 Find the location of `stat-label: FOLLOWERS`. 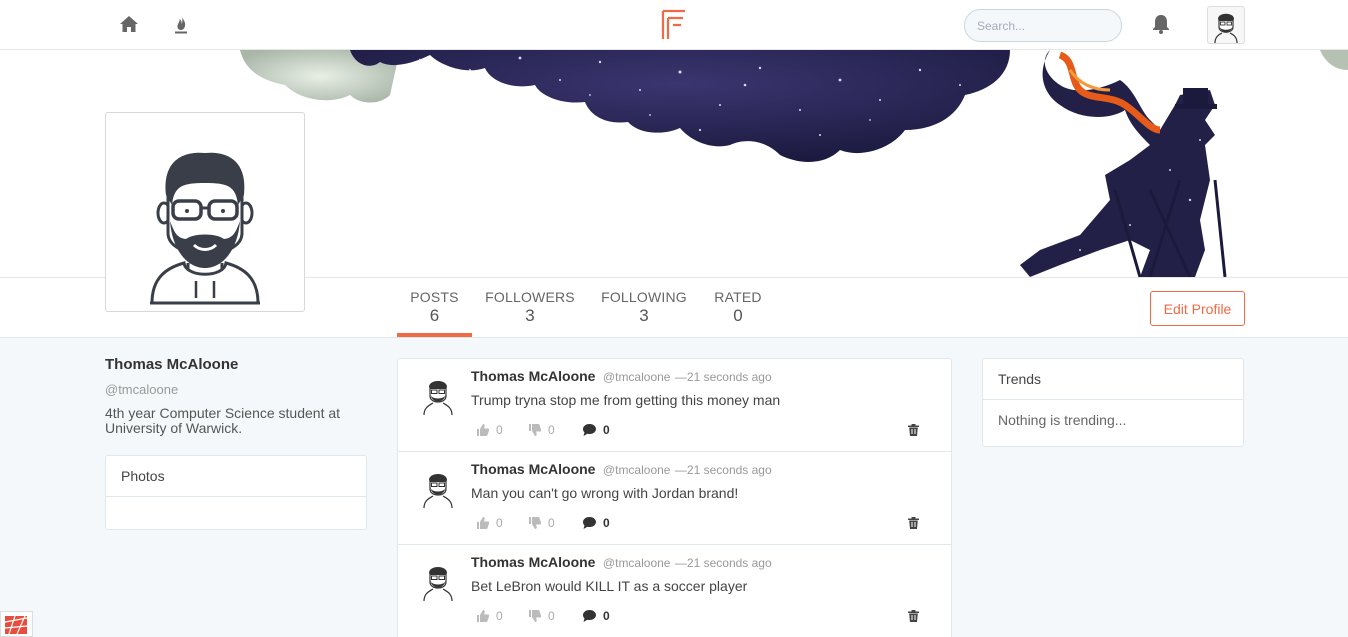

stat-label: FOLLOWERS is located at coordinates (530, 297).